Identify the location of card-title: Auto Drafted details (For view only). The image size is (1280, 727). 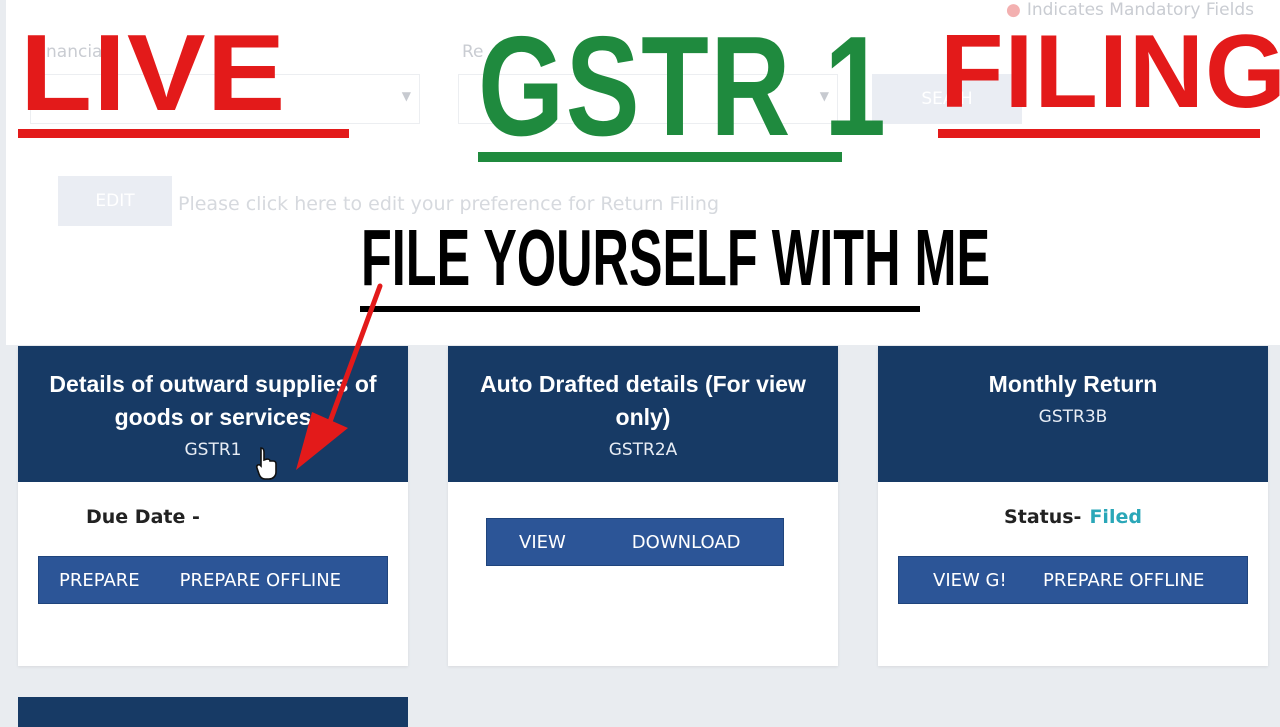
(643, 400).